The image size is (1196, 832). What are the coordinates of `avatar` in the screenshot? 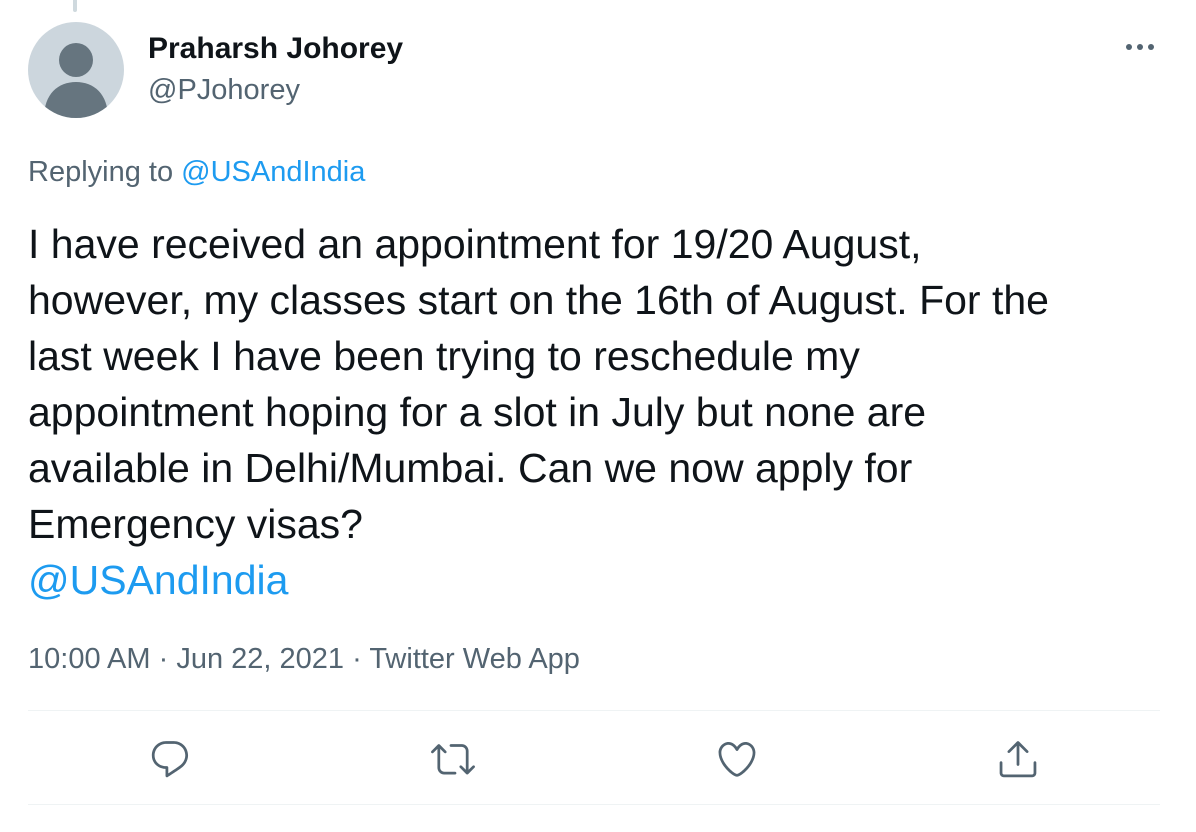 It's located at (76, 70).